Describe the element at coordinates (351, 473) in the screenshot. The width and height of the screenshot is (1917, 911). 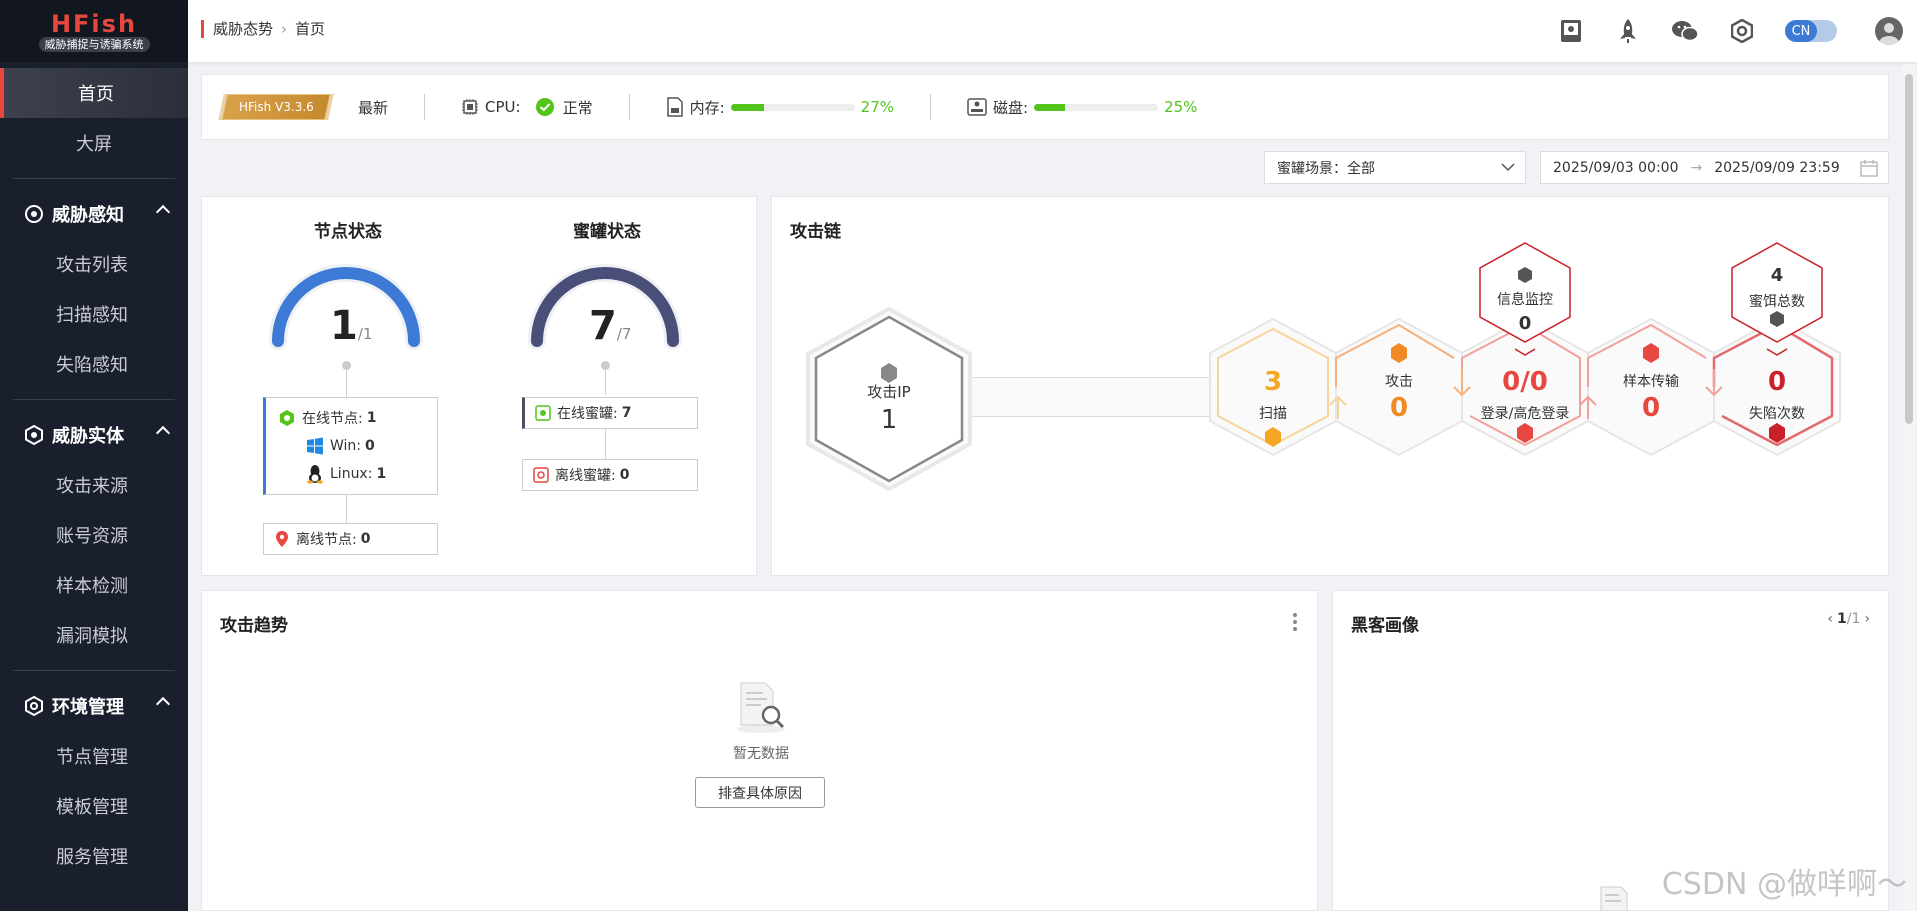
I see `linux-label: Linux:` at that location.